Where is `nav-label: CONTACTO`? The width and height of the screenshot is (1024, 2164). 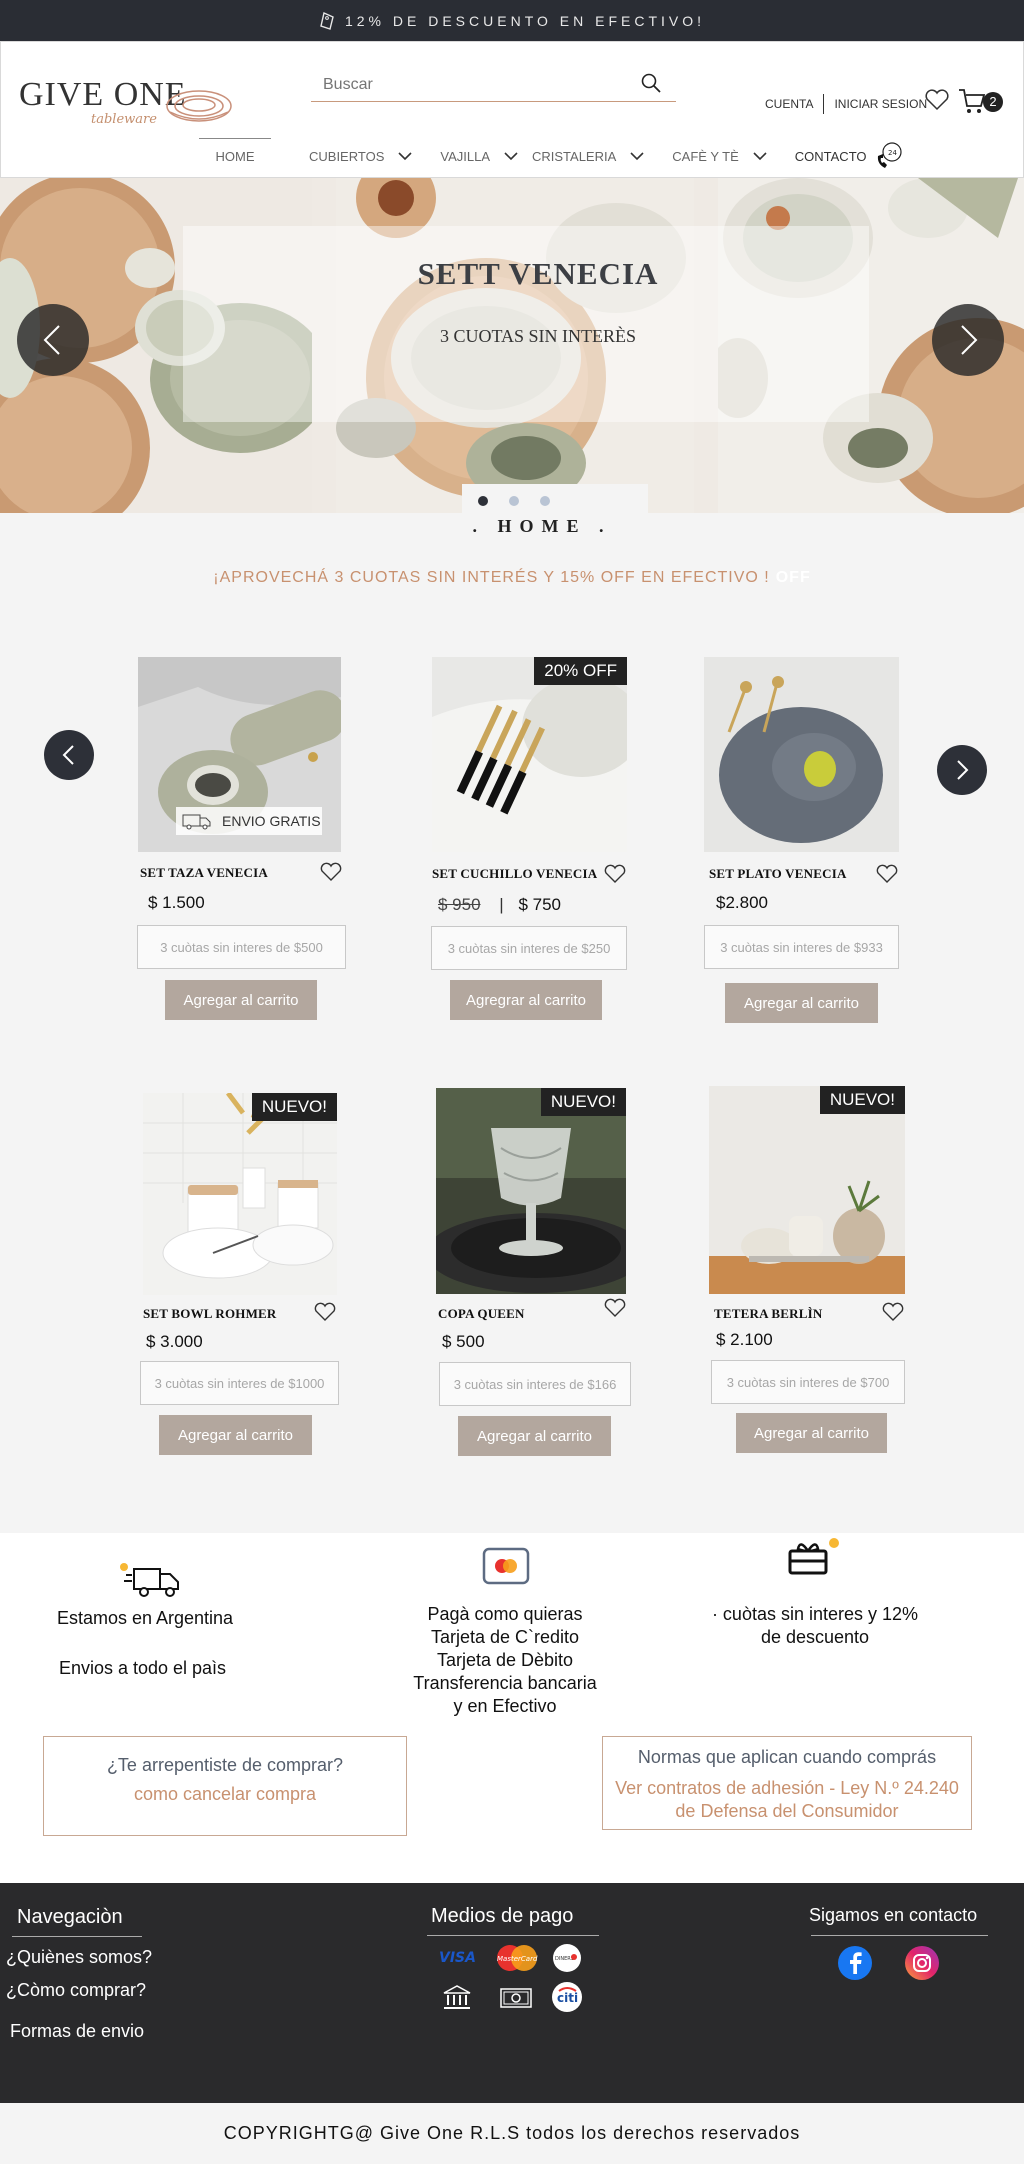
nav-label: CONTACTO is located at coordinates (830, 156).